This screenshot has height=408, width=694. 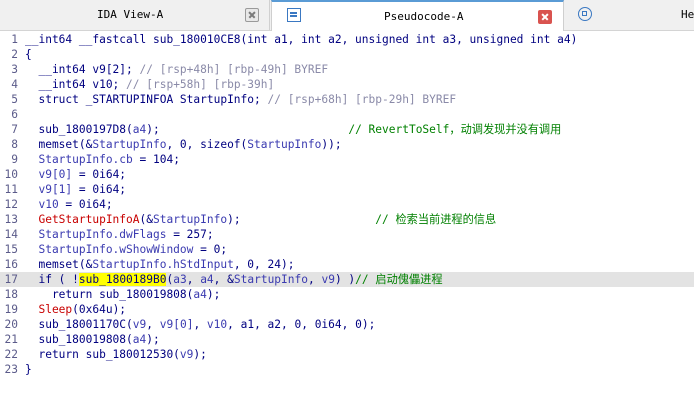 I want to click on code-token: ));, so click(x=331, y=144).